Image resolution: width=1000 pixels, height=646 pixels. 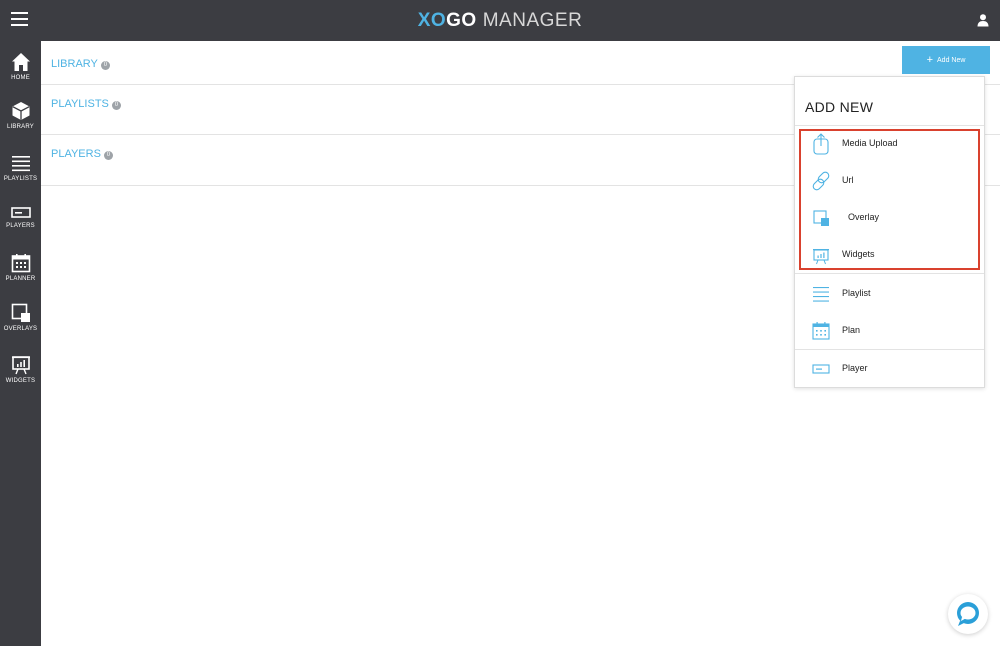 What do you see at coordinates (839, 107) in the screenshot?
I see `dropdown-title: ADD NEW` at bounding box center [839, 107].